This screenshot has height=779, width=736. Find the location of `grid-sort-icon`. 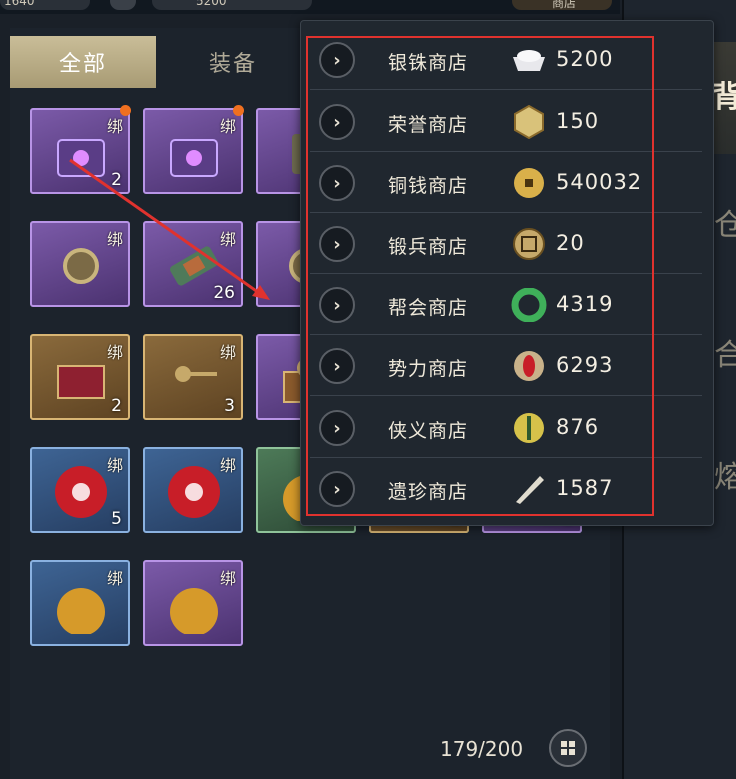

grid-sort-icon is located at coordinates (568, 748).